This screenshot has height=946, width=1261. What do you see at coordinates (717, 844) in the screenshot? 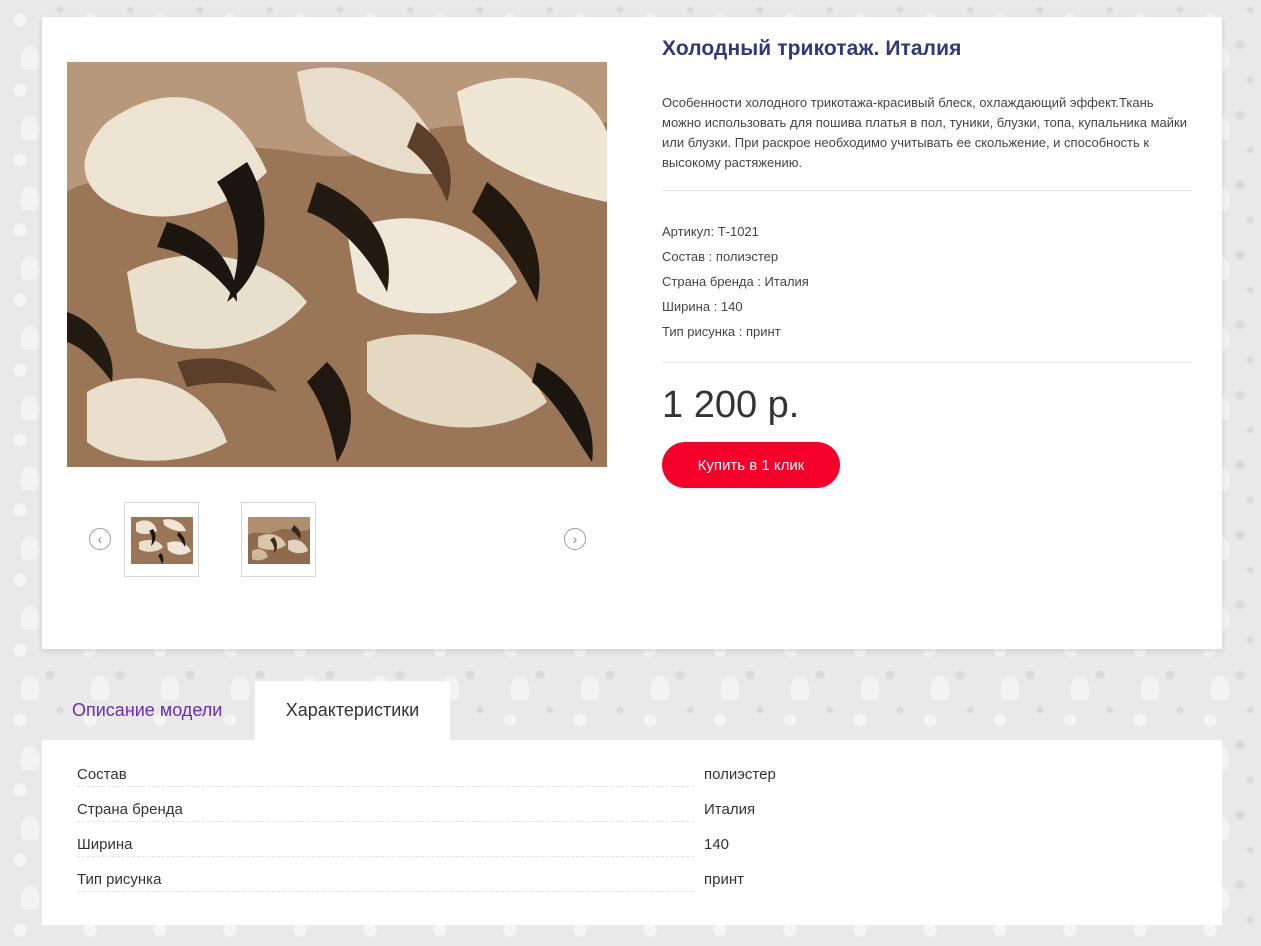
I see `spec-value: 140` at bounding box center [717, 844].